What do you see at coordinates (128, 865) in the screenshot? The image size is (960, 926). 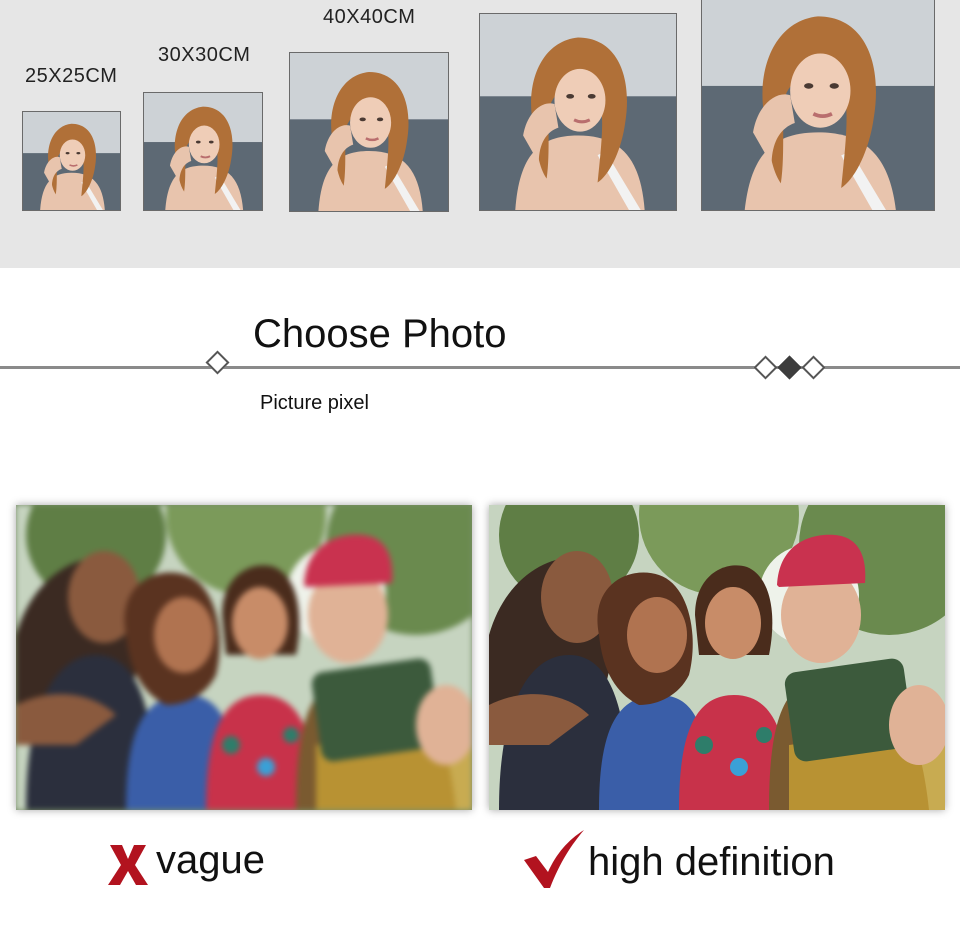 I see `x-mark-icon` at bounding box center [128, 865].